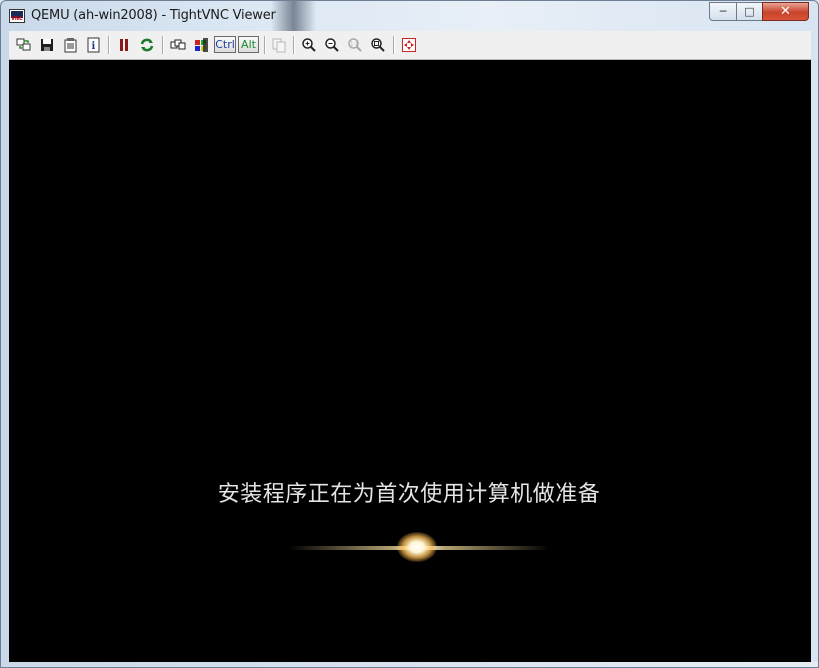  Describe the element at coordinates (248, 44) in the screenshot. I see `alt-key-toggle: Alt` at that location.